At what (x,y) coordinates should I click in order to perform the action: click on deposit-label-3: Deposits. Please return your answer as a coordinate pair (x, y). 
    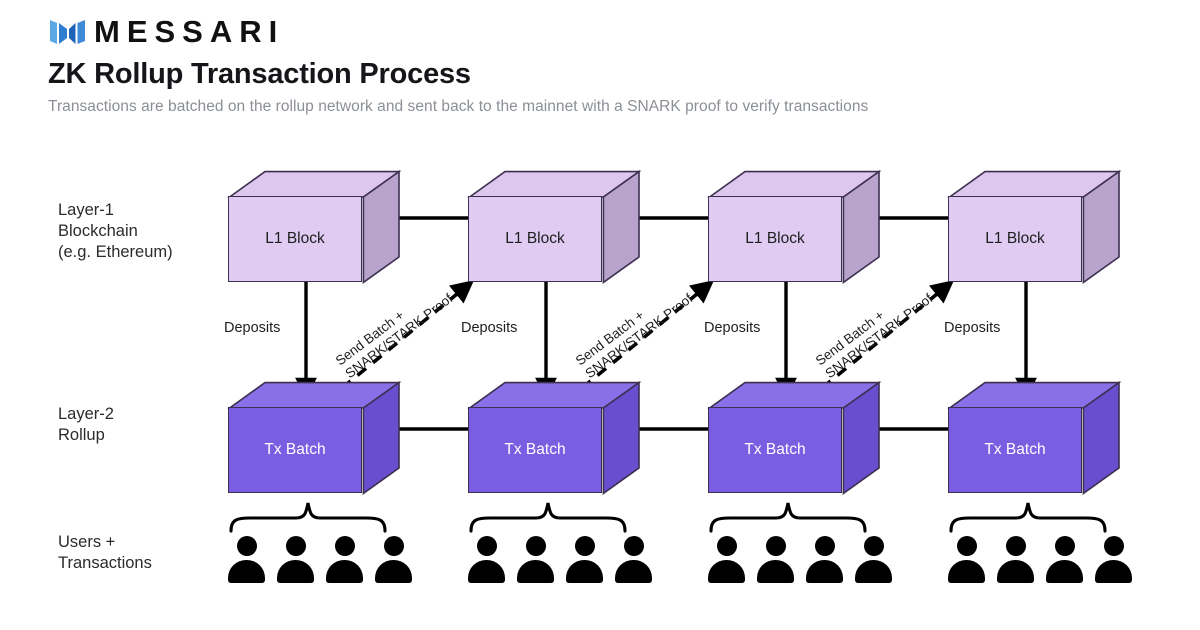
    Looking at the image, I should click on (732, 328).